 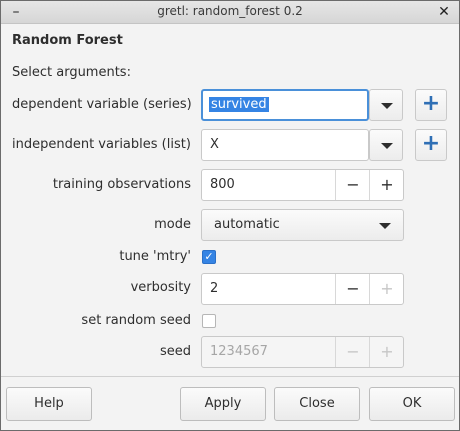 I want to click on independent-variables-dropdown-button, so click(x=386, y=145).